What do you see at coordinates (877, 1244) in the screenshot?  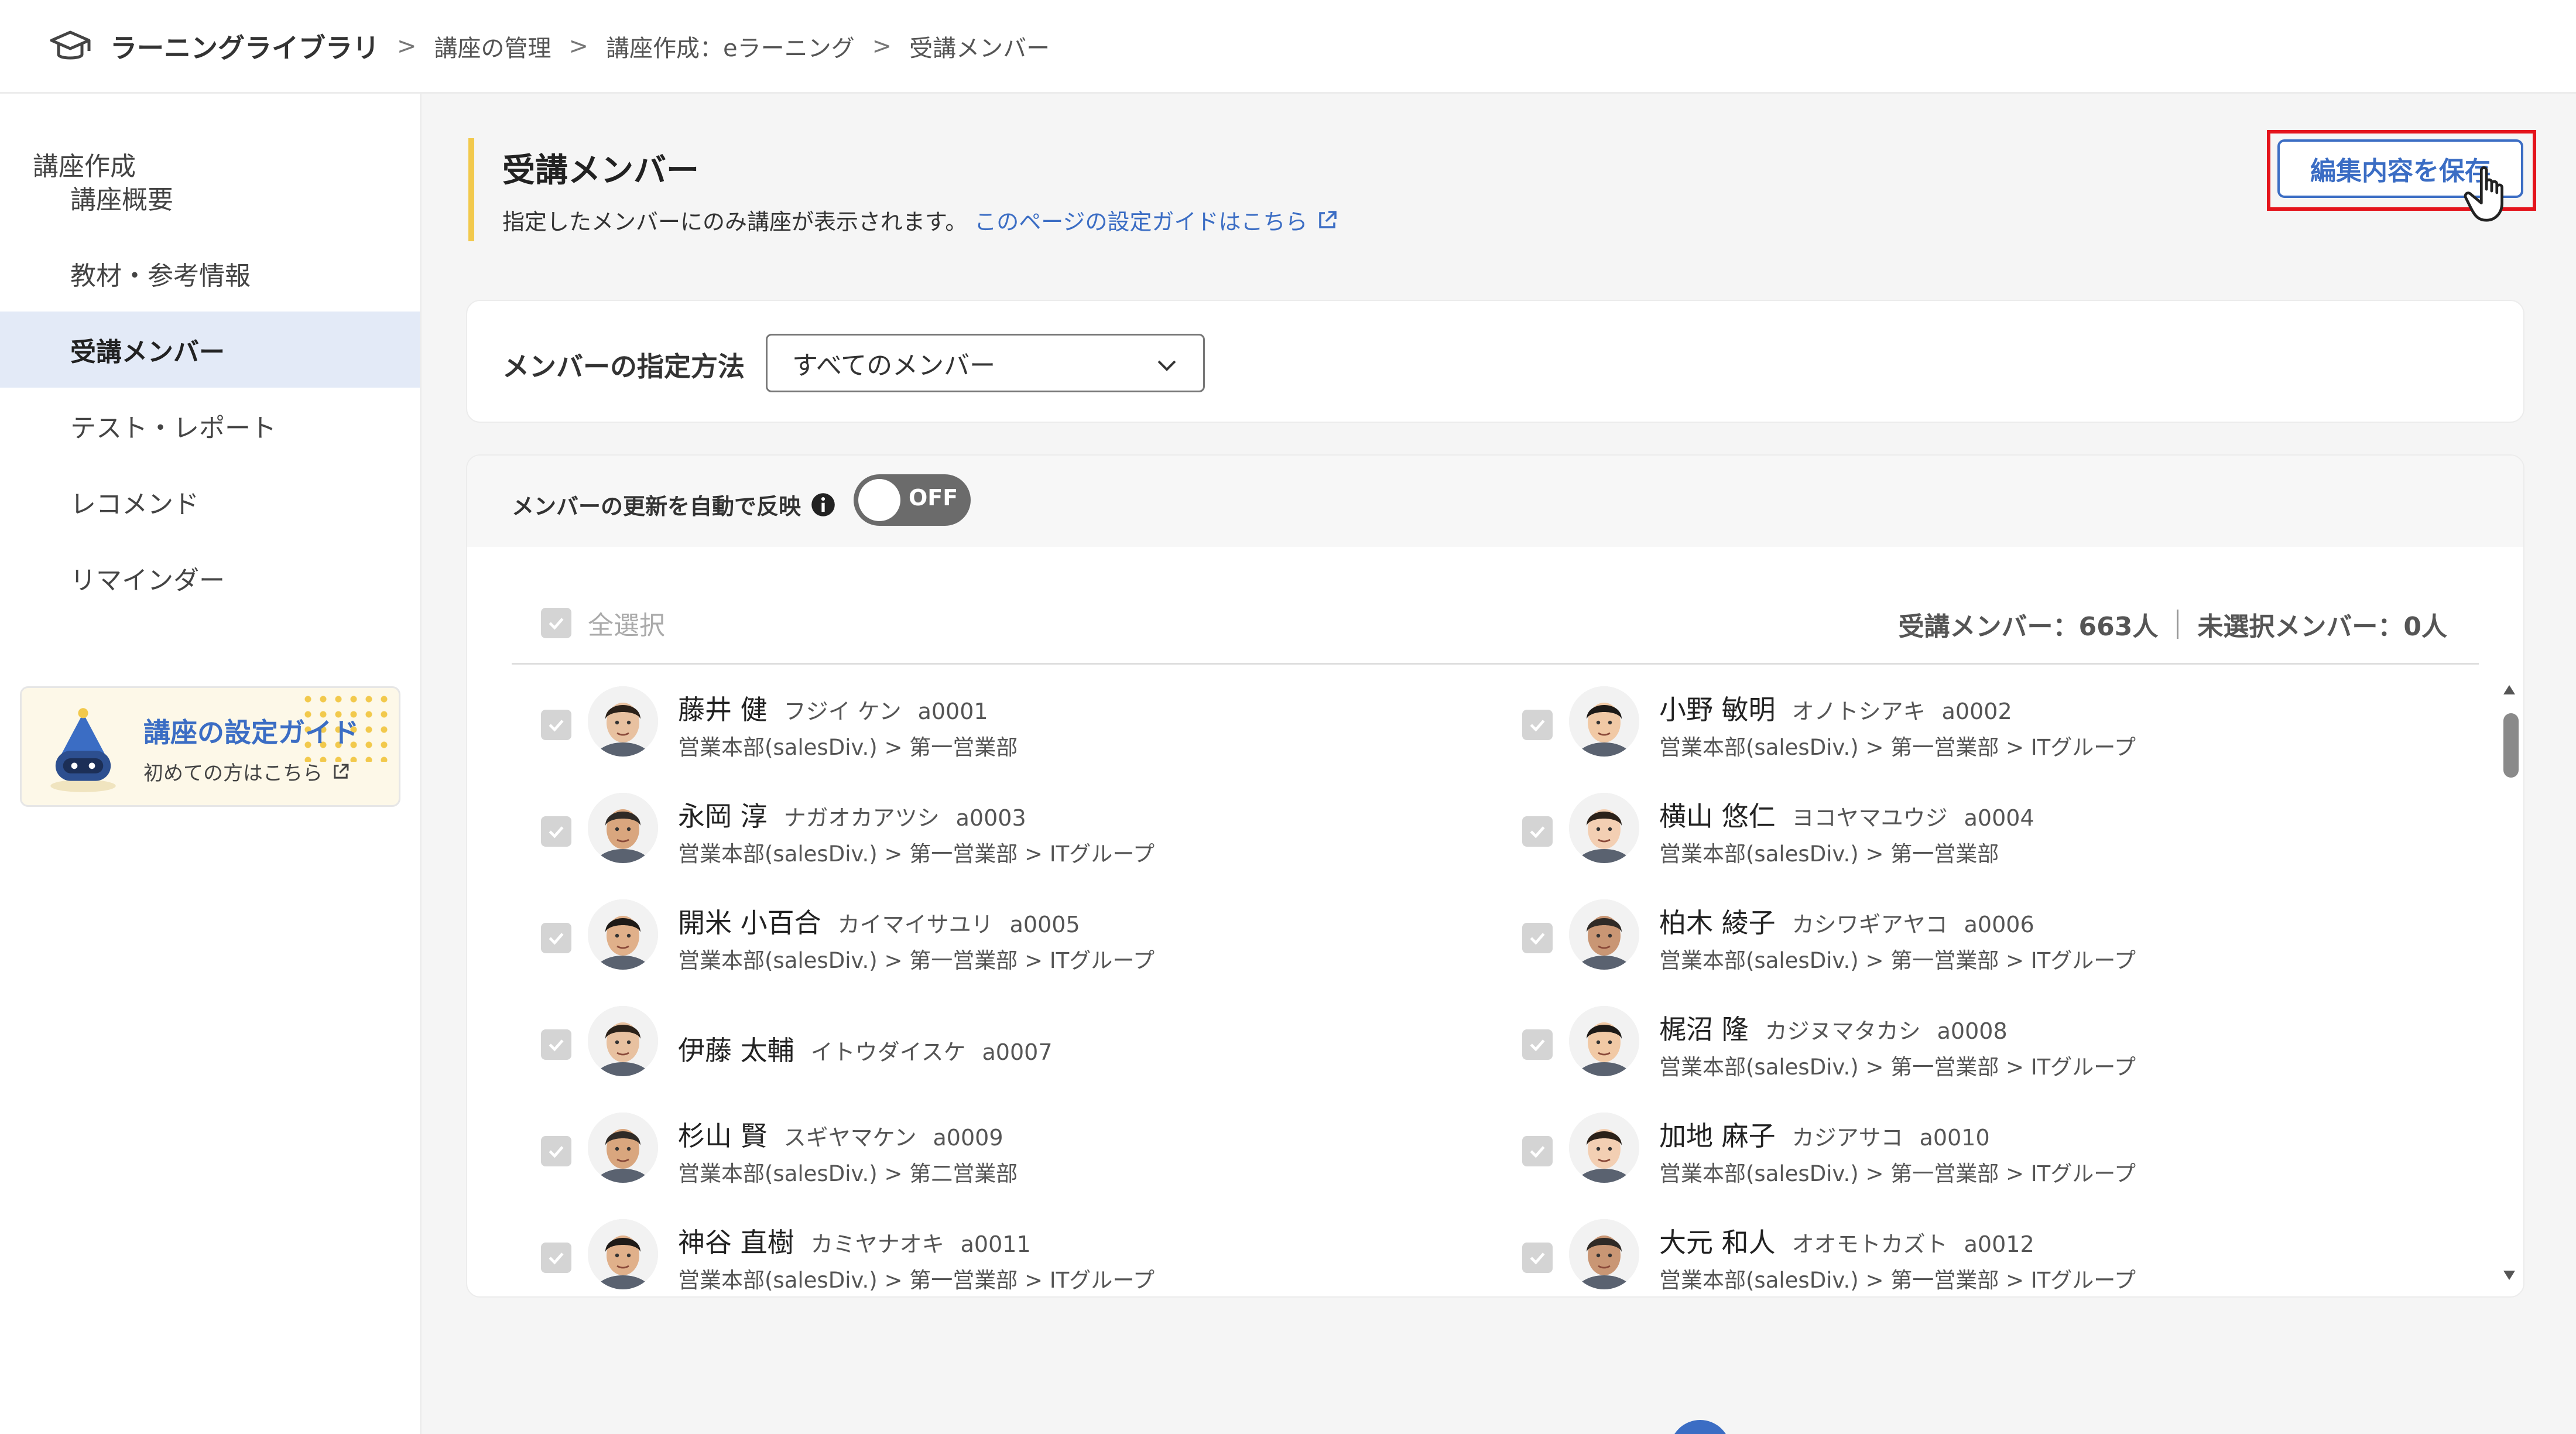 I see `member-kana: カミヤナオキ` at bounding box center [877, 1244].